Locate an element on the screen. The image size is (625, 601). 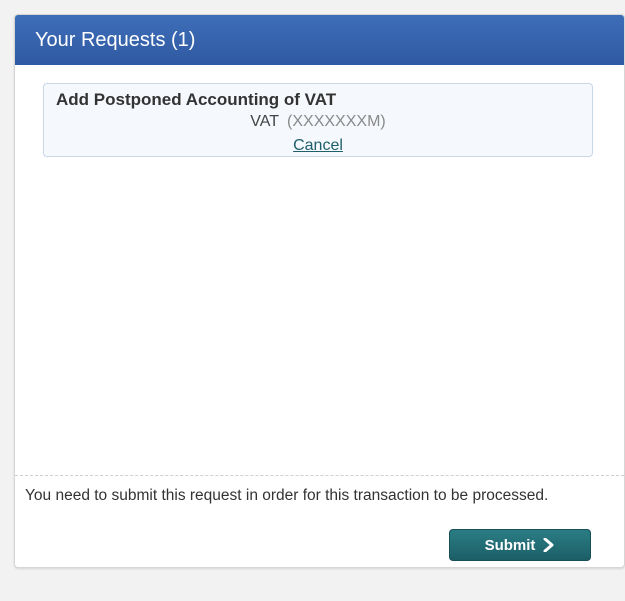
submit-button: Submit is located at coordinates (520, 545).